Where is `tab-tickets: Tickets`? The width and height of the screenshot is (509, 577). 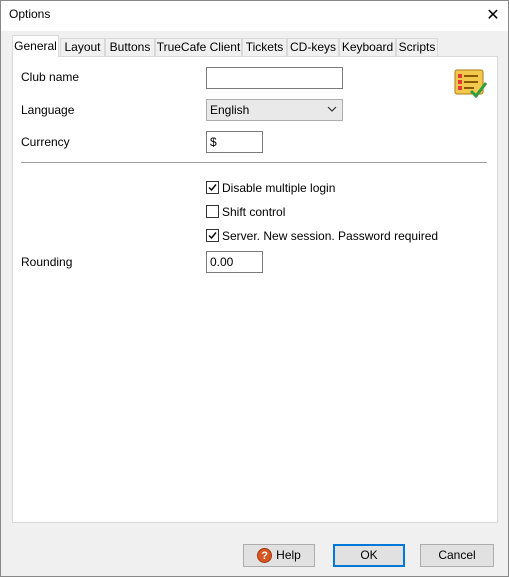
tab-tickets: Tickets is located at coordinates (264, 47).